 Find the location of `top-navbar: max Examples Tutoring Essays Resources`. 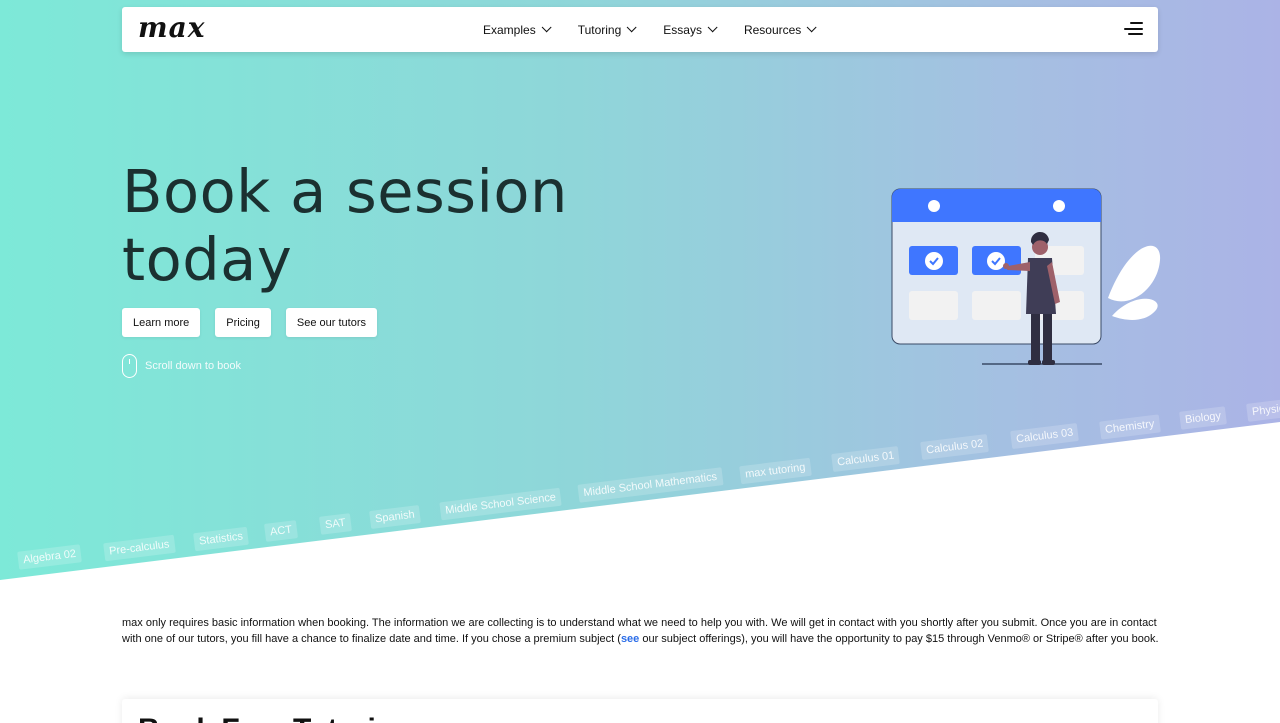

top-navbar: max Examples Tutoring Essays Resources is located at coordinates (640, 29).